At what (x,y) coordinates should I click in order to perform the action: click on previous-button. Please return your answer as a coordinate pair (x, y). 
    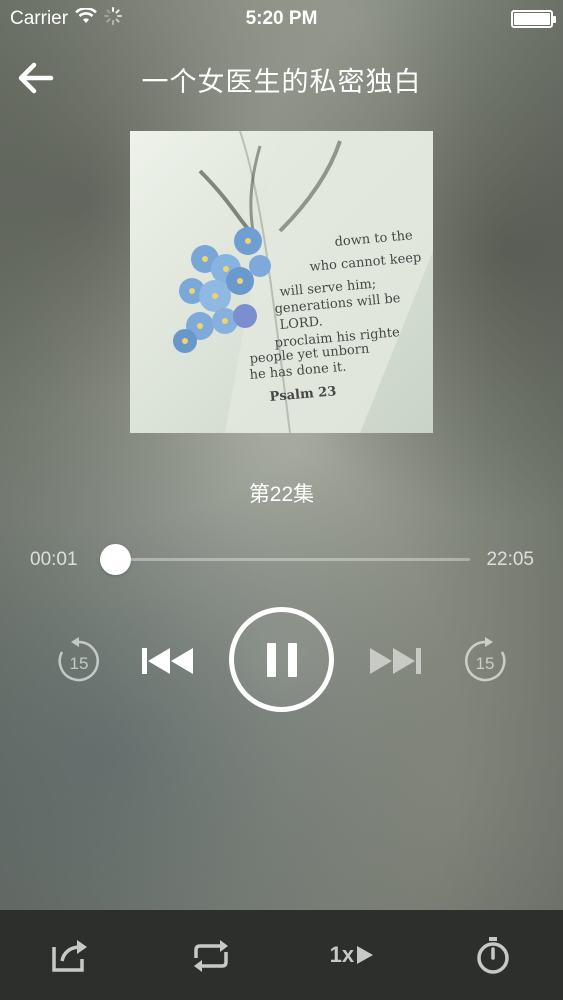
    Looking at the image, I should click on (167, 661).